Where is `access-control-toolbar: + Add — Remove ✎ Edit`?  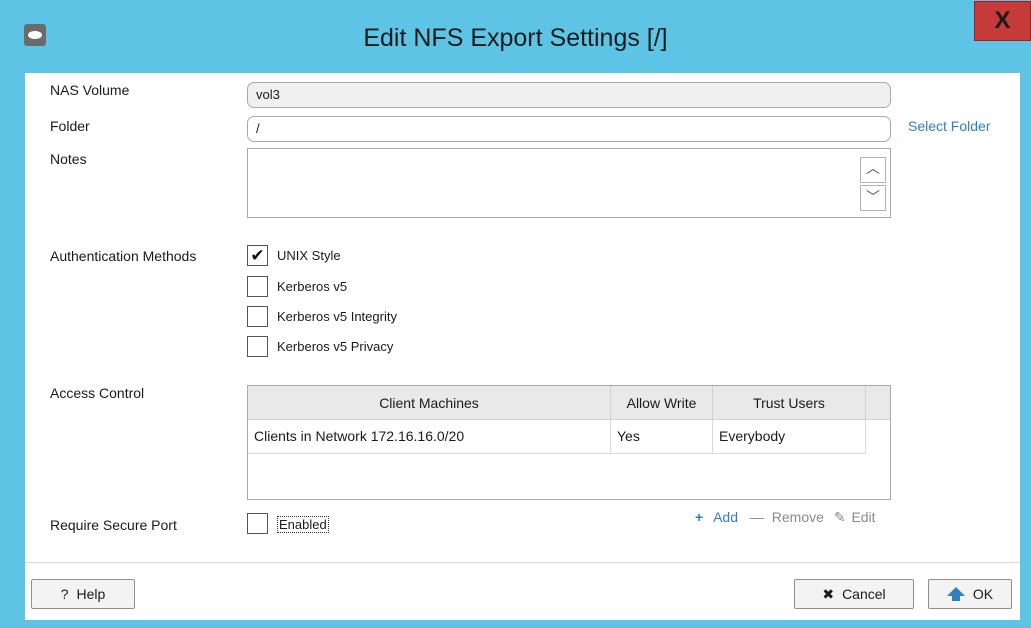 access-control-toolbar: + Add — Remove ✎ Edit is located at coordinates (785, 517).